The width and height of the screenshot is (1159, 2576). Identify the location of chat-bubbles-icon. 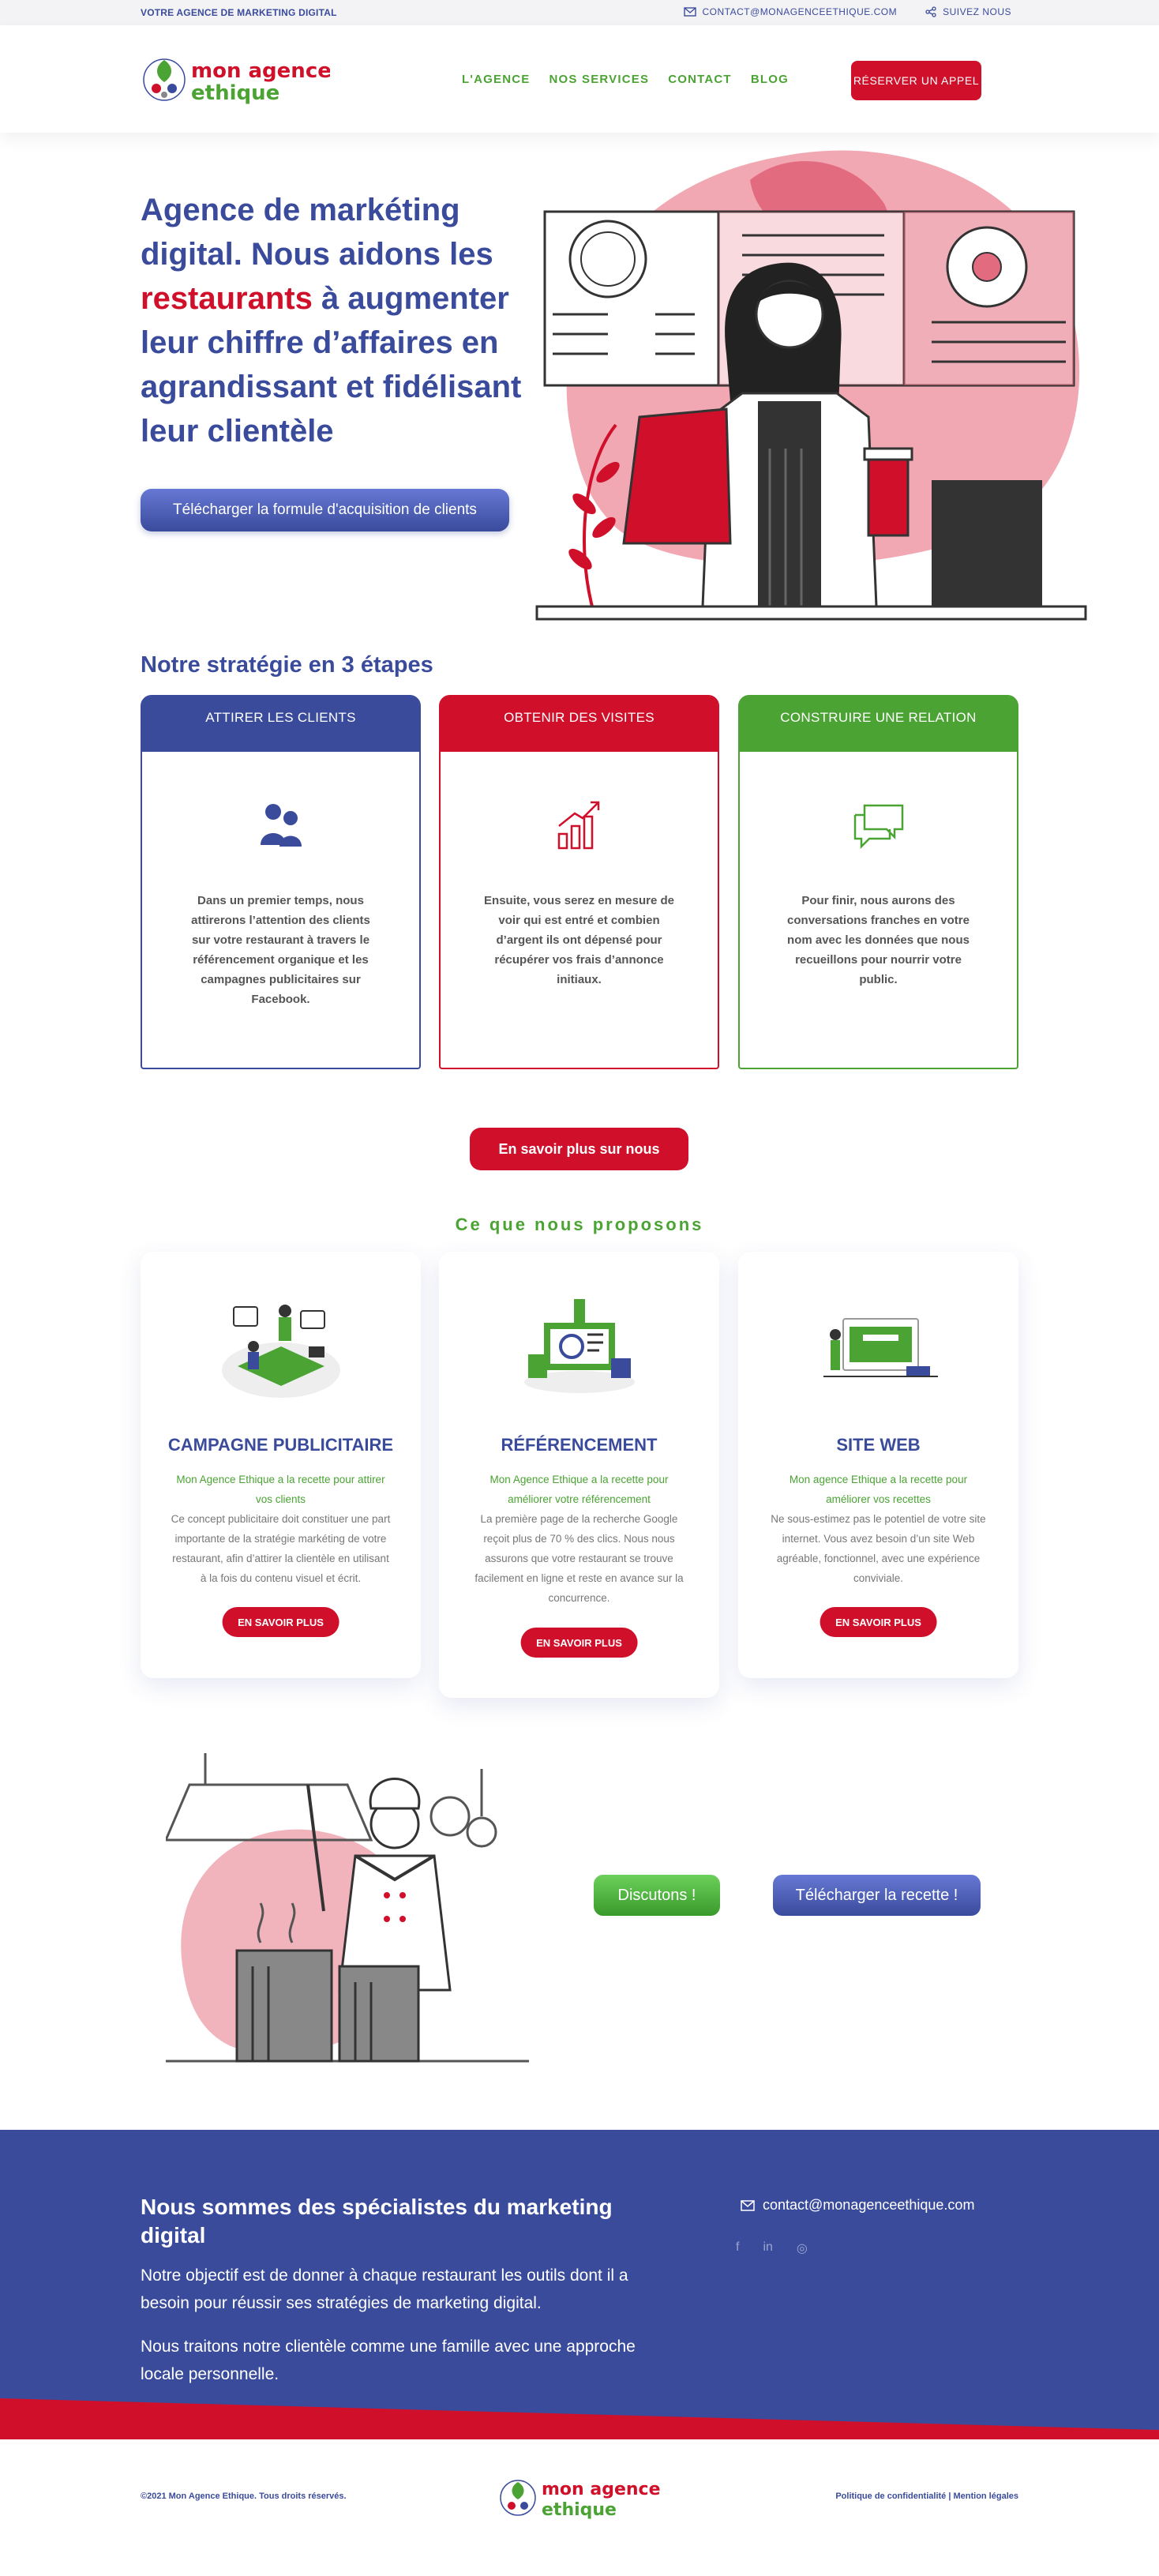
(878, 827).